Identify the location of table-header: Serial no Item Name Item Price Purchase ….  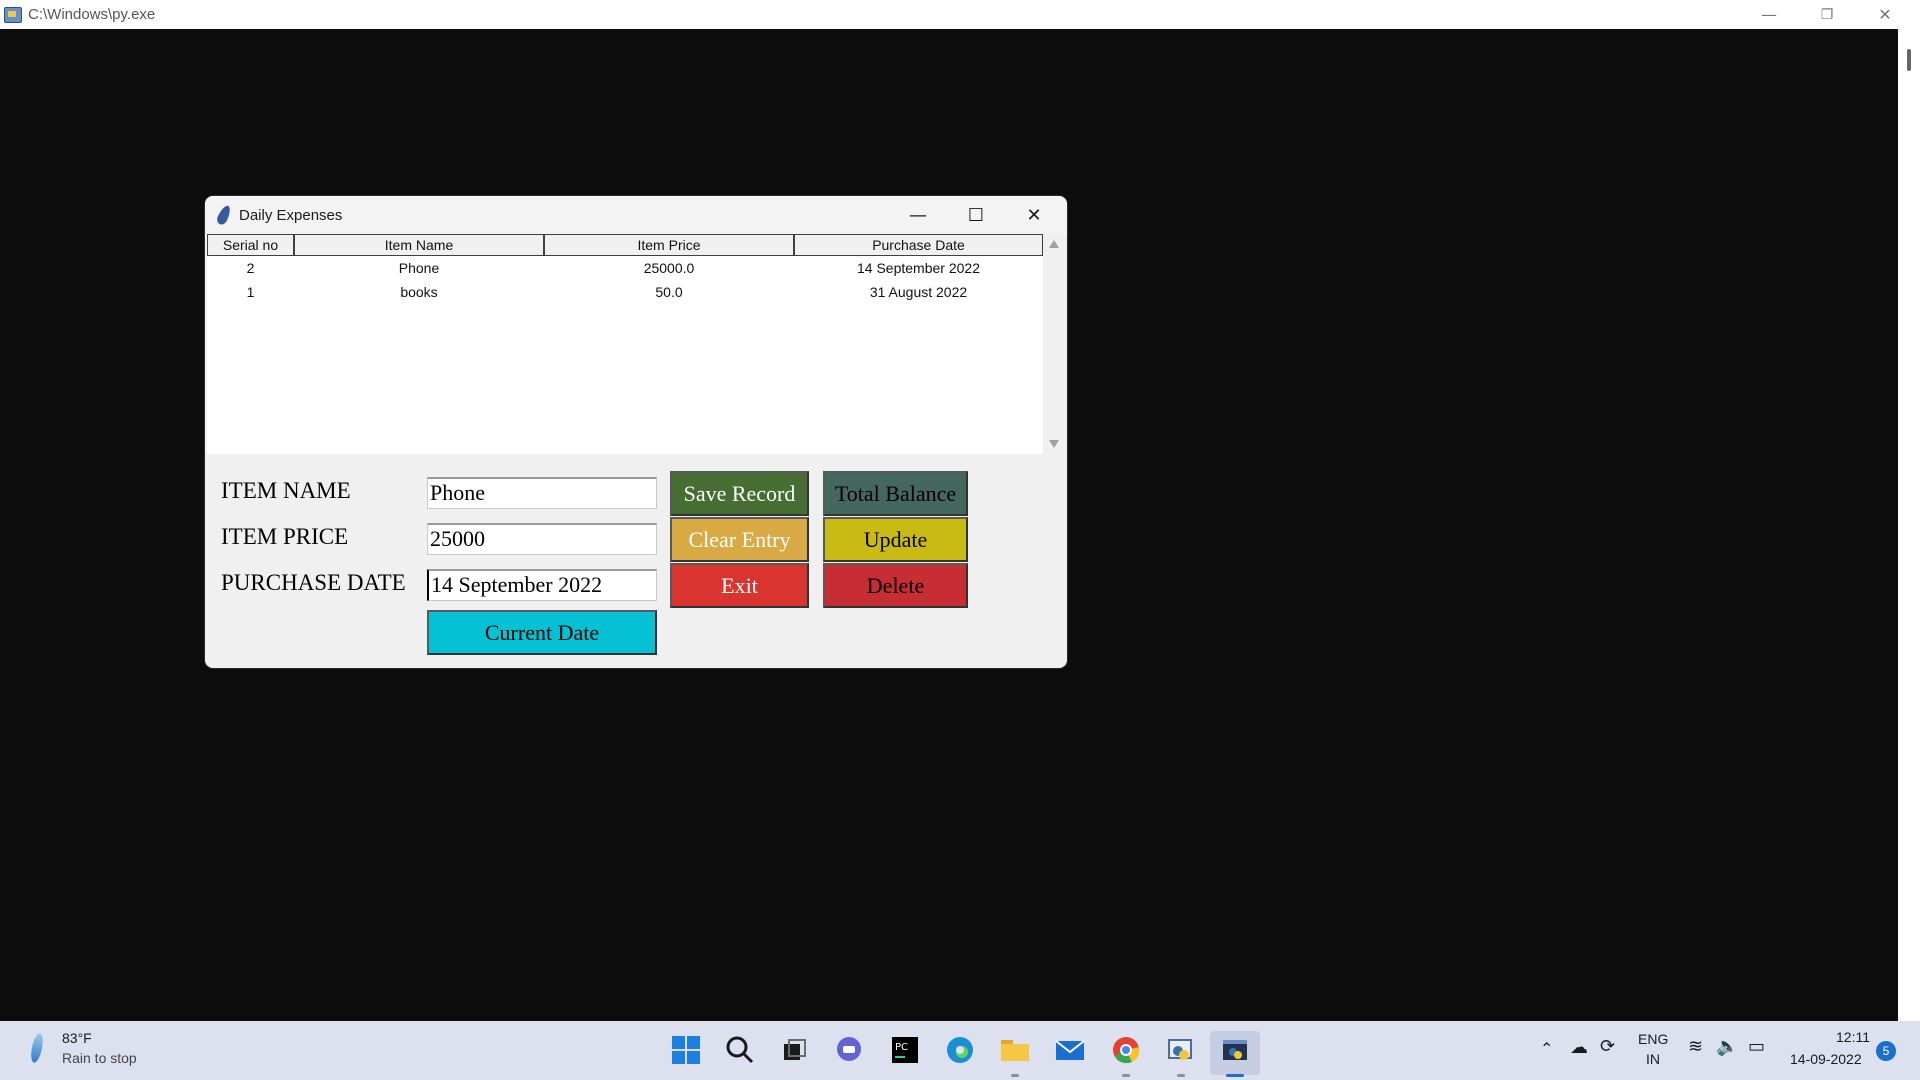
(625, 245).